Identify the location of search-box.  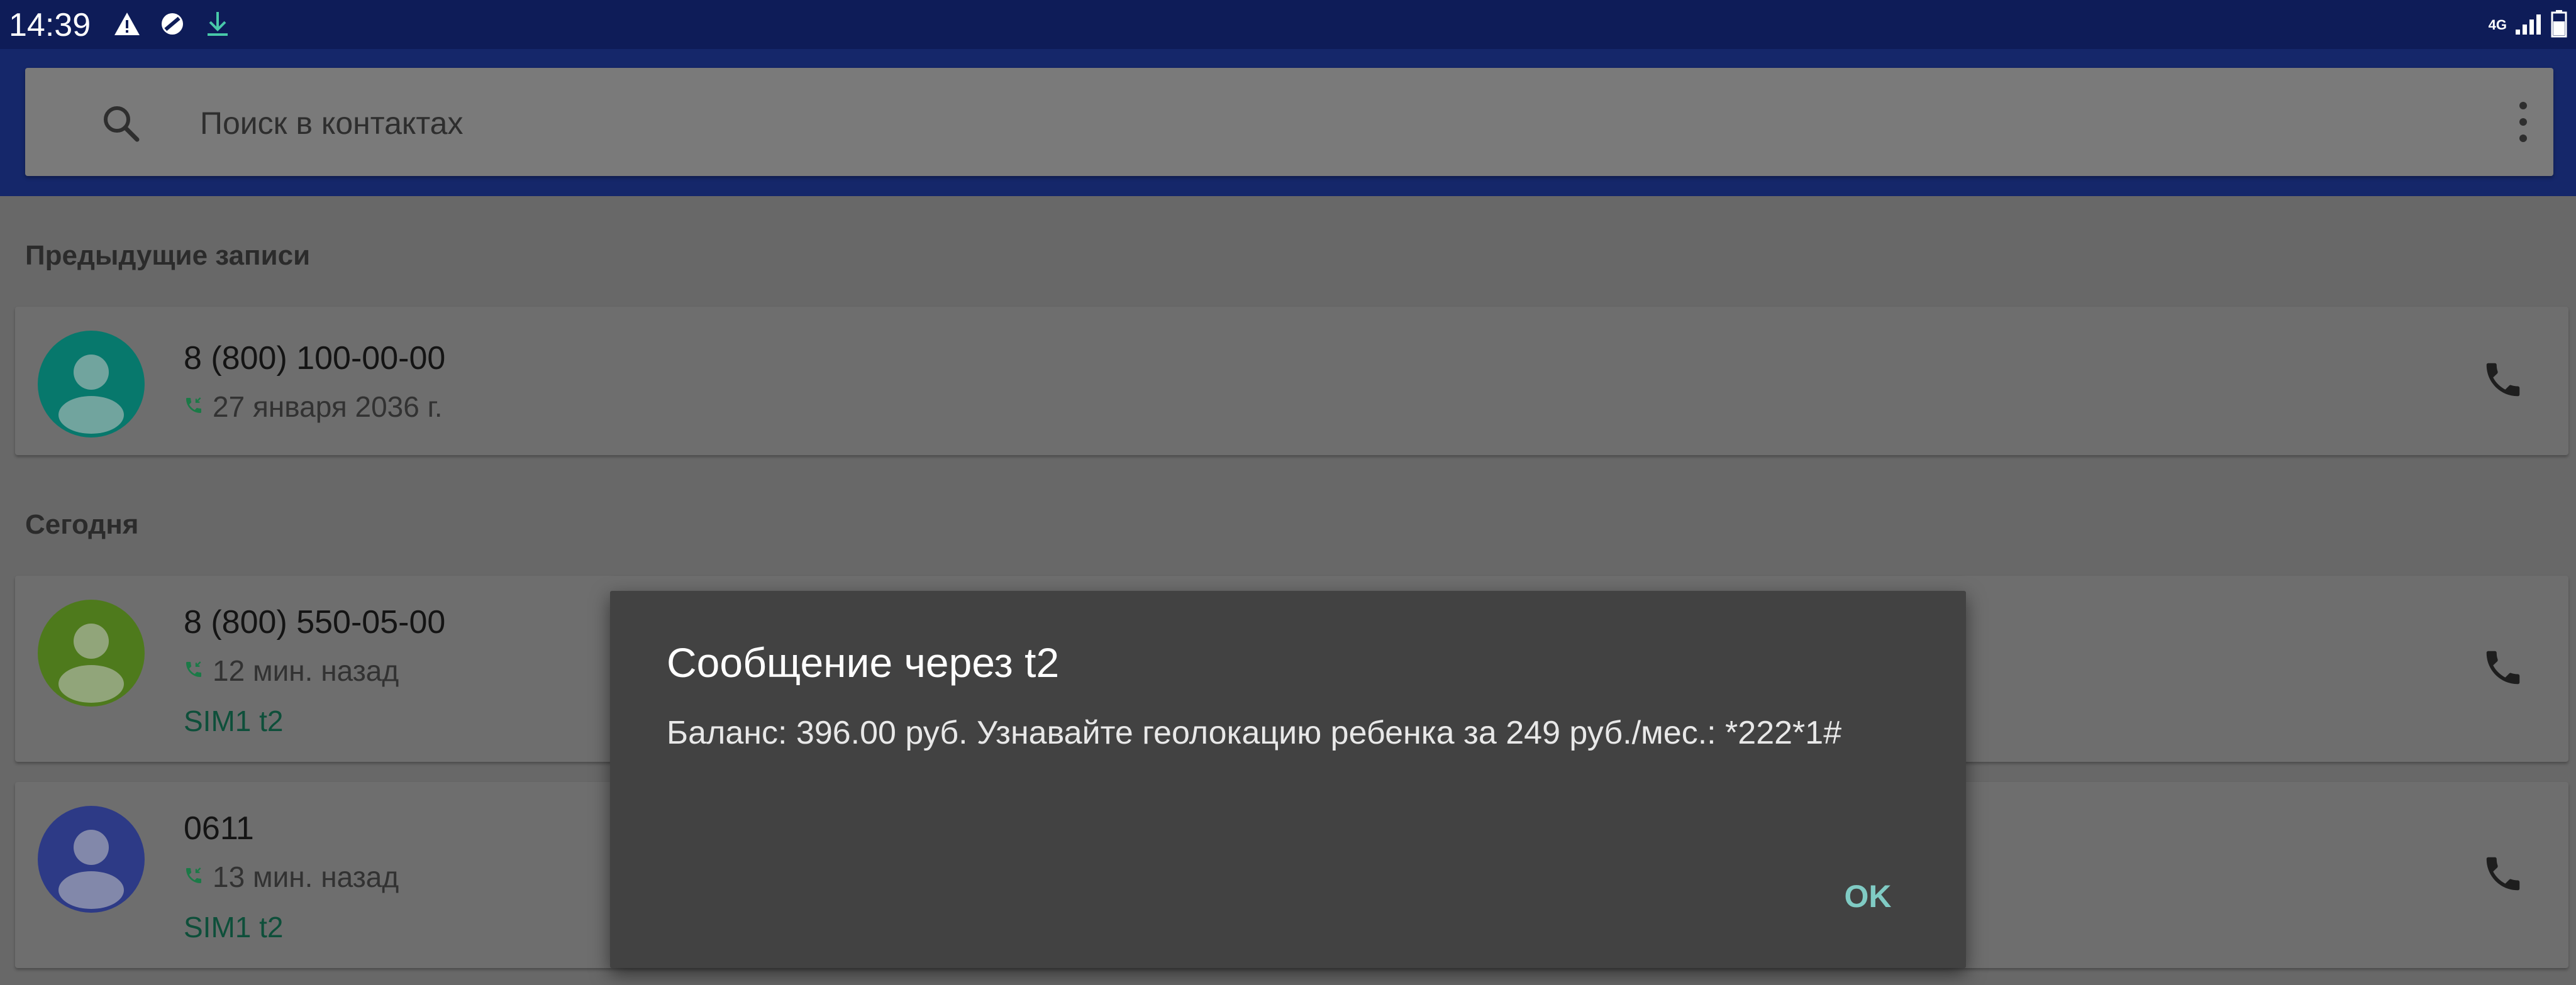
(1289, 122).